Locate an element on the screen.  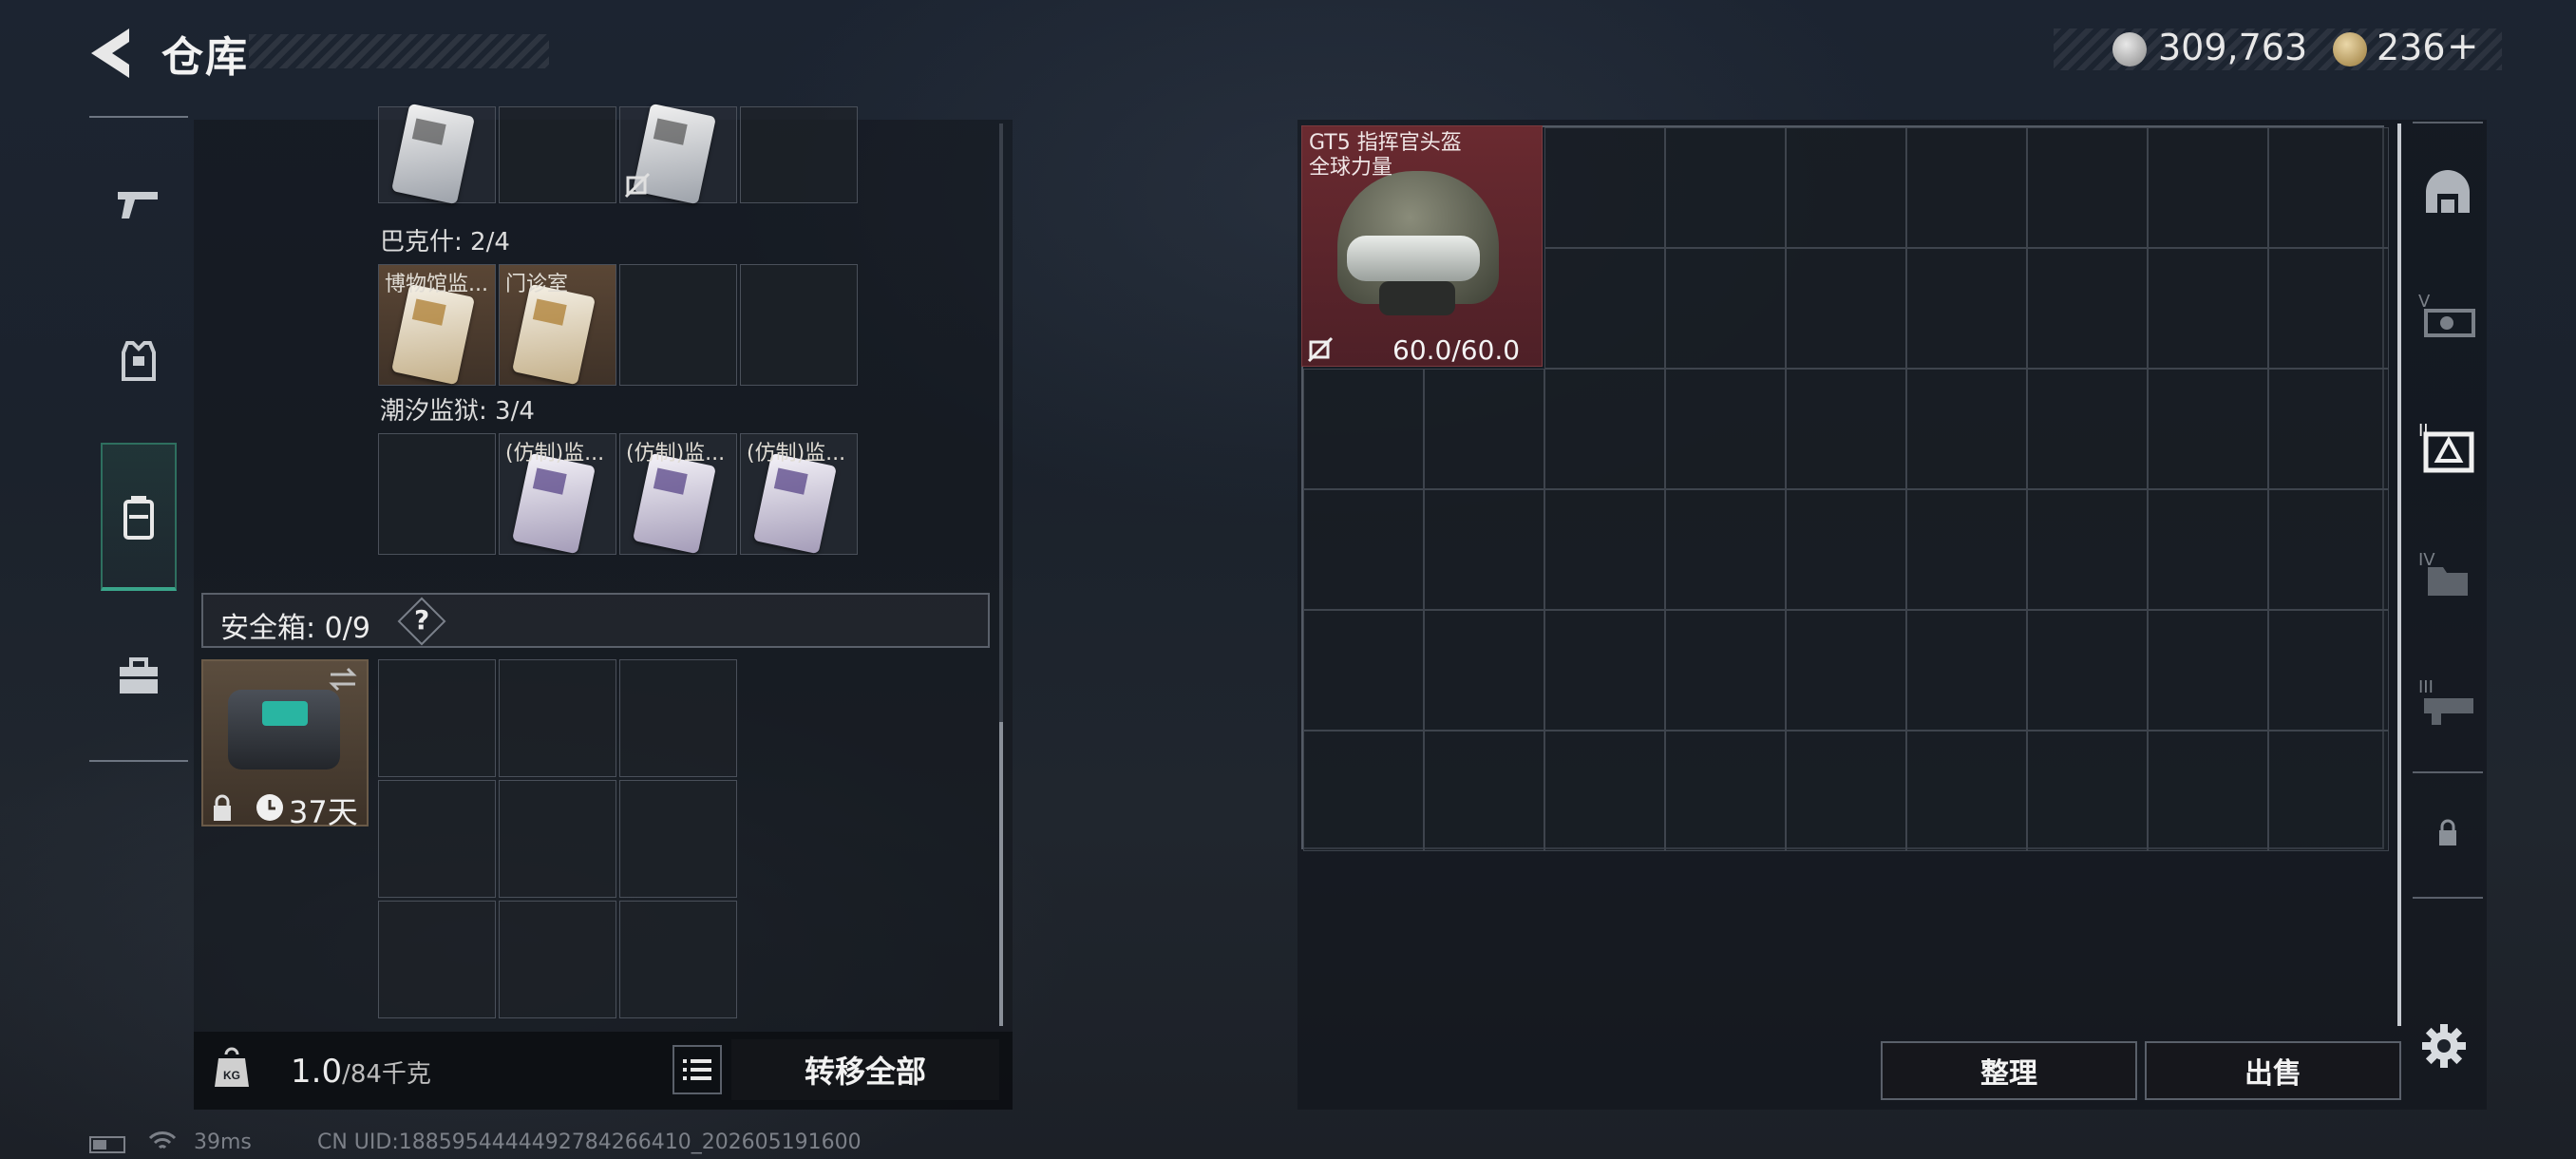
nav-equipment is located at coordinates (139, 361).